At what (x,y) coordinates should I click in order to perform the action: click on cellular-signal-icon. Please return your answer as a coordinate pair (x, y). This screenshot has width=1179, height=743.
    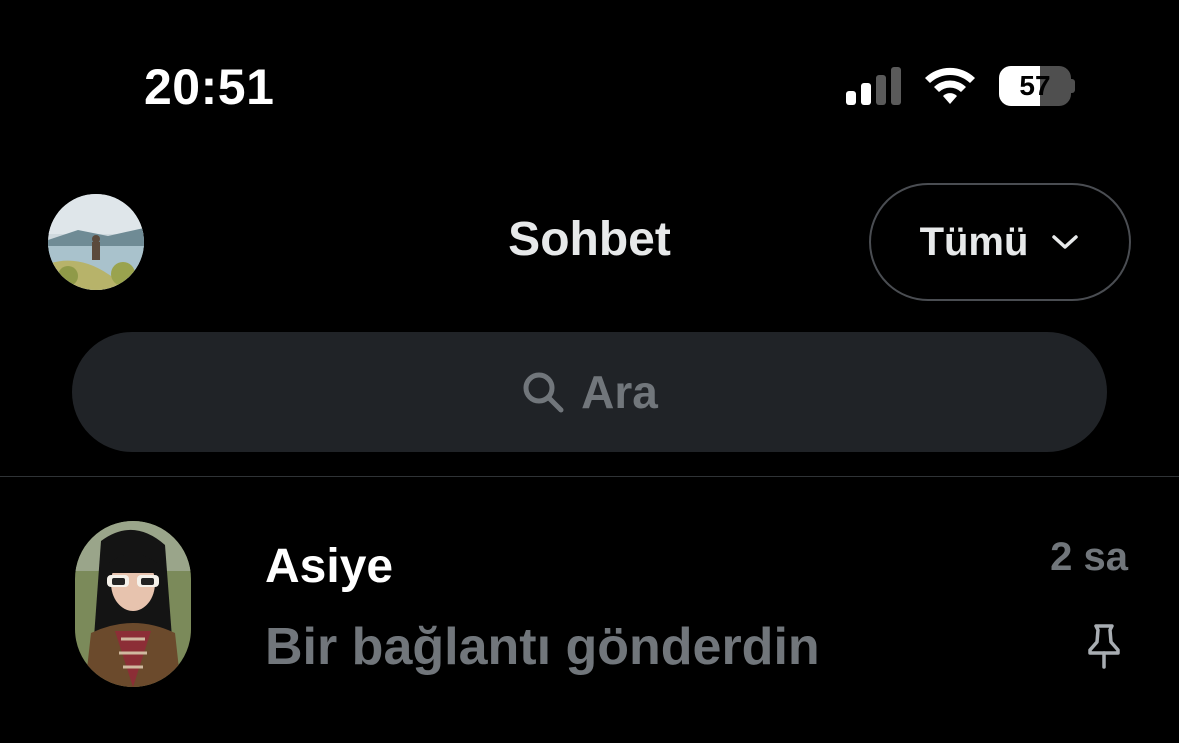
    Looking at the image, I should click on (873, 86).